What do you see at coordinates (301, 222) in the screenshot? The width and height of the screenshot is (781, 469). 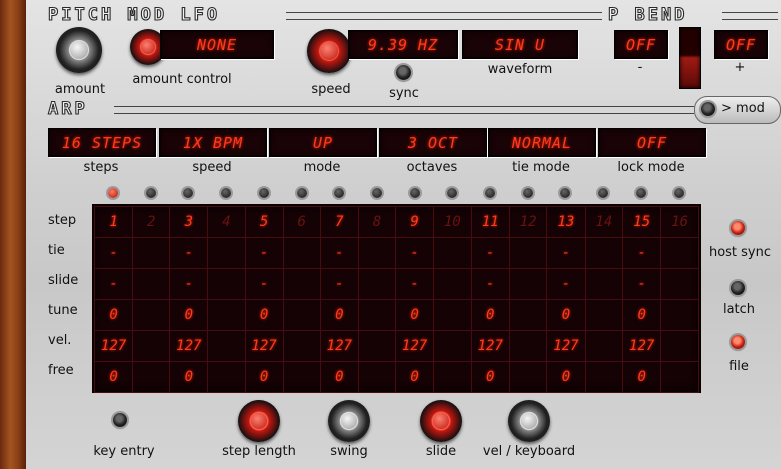 I see `step-cell: 6` at bounding box center [301, 222].